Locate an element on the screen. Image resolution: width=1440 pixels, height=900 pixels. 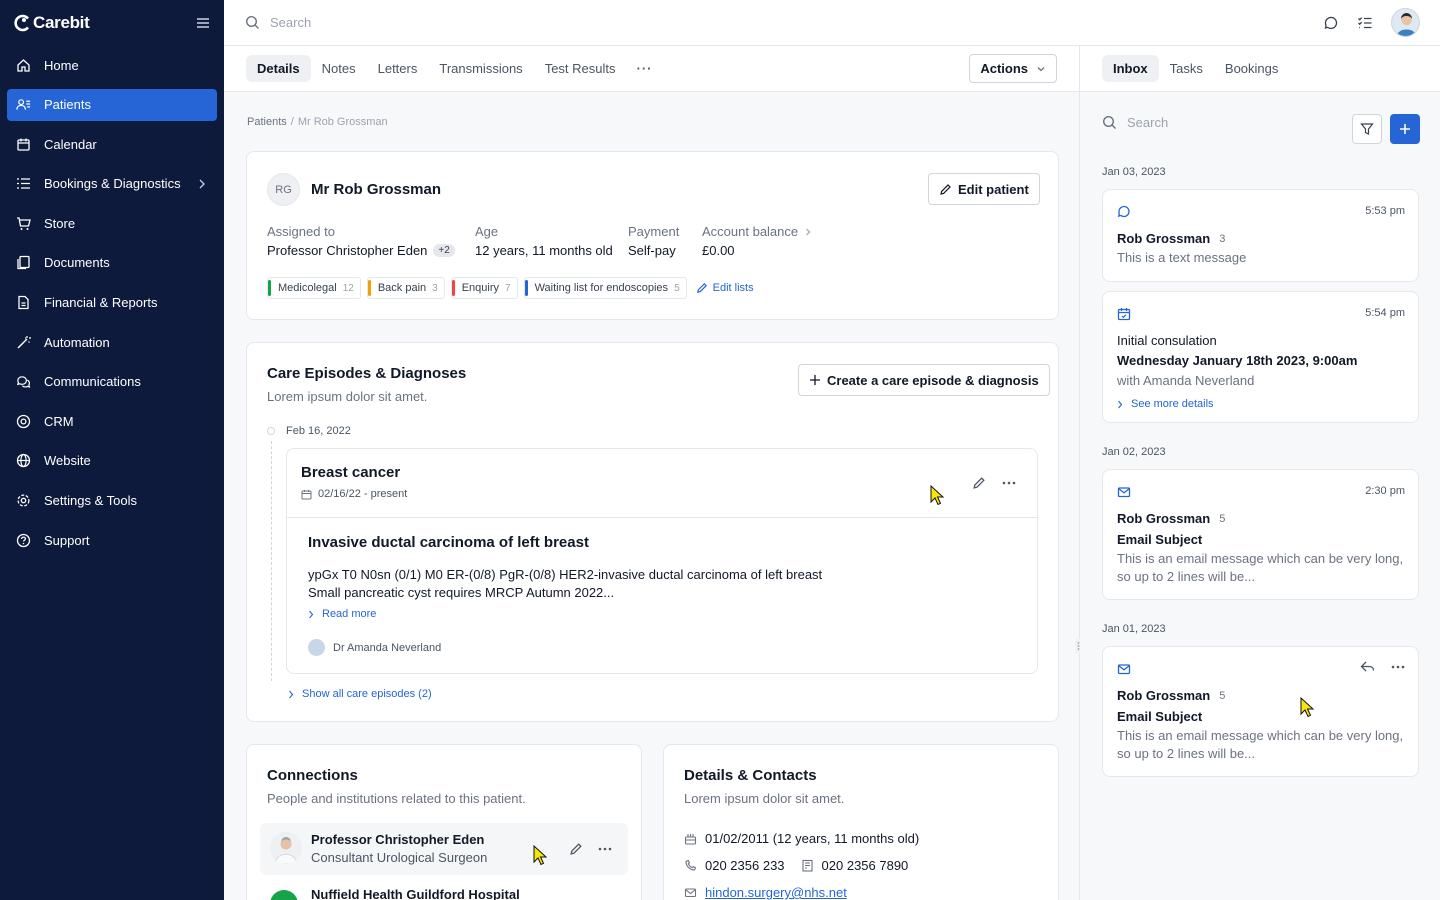
sidebar-item-crm: CRM is located at coordinates (112, 421).